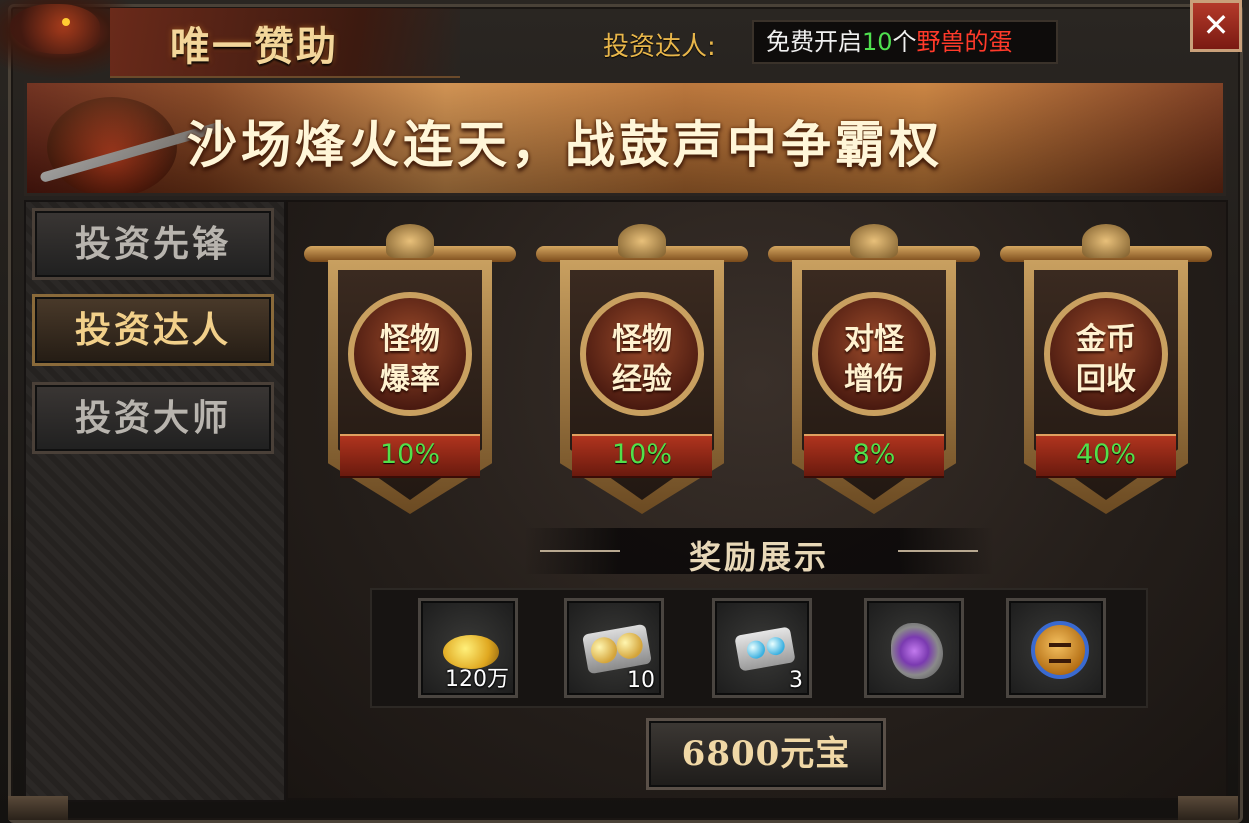 The image size is (1249, 823). I want to click on bonus-card-gold-recycle: 金币 回收 40%, so click(1106, 372).